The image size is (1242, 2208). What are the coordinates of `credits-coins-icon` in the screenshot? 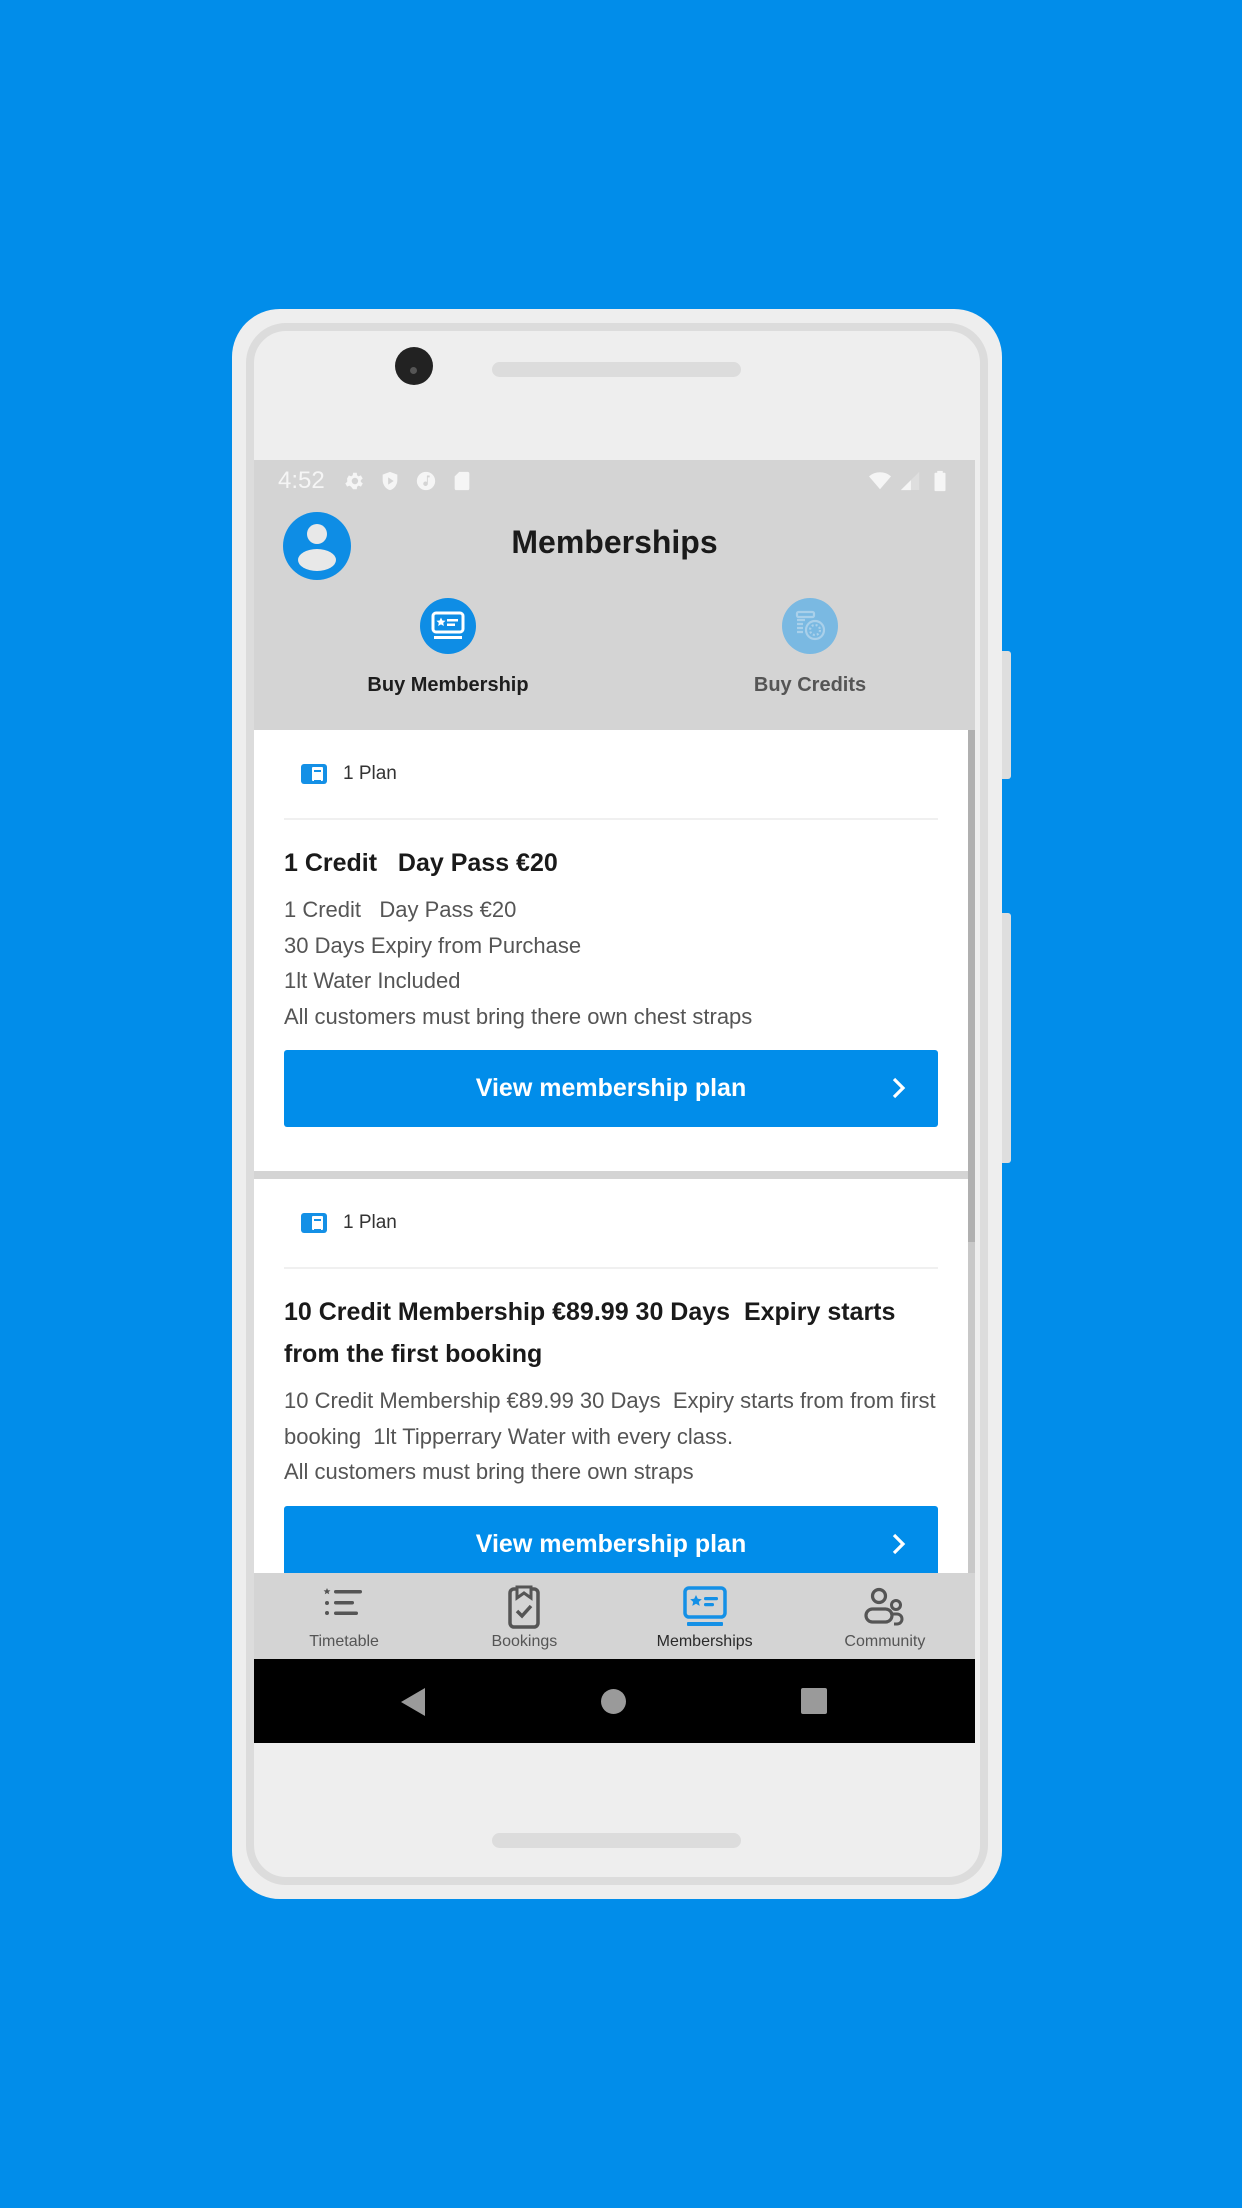 It's located at (810, 626).